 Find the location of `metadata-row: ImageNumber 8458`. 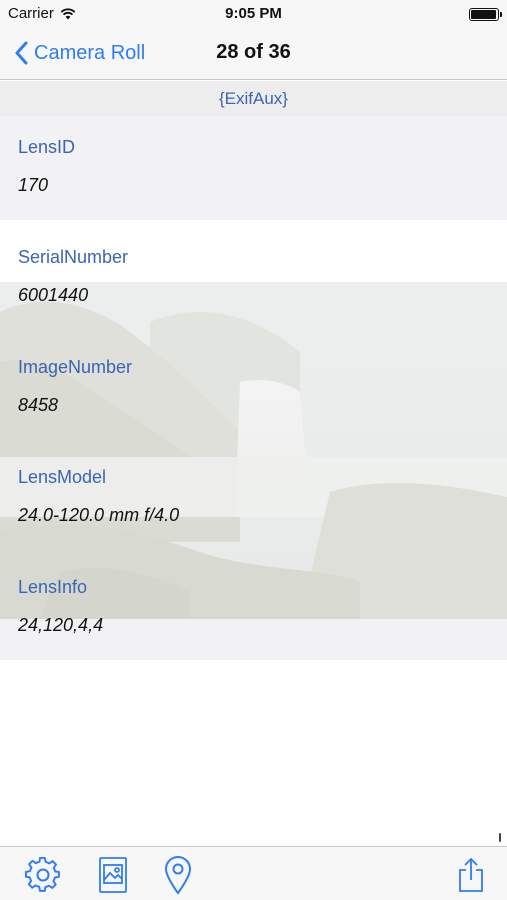

metadata-row: ImageNumber 8458 is located at coordinates (253, 391).